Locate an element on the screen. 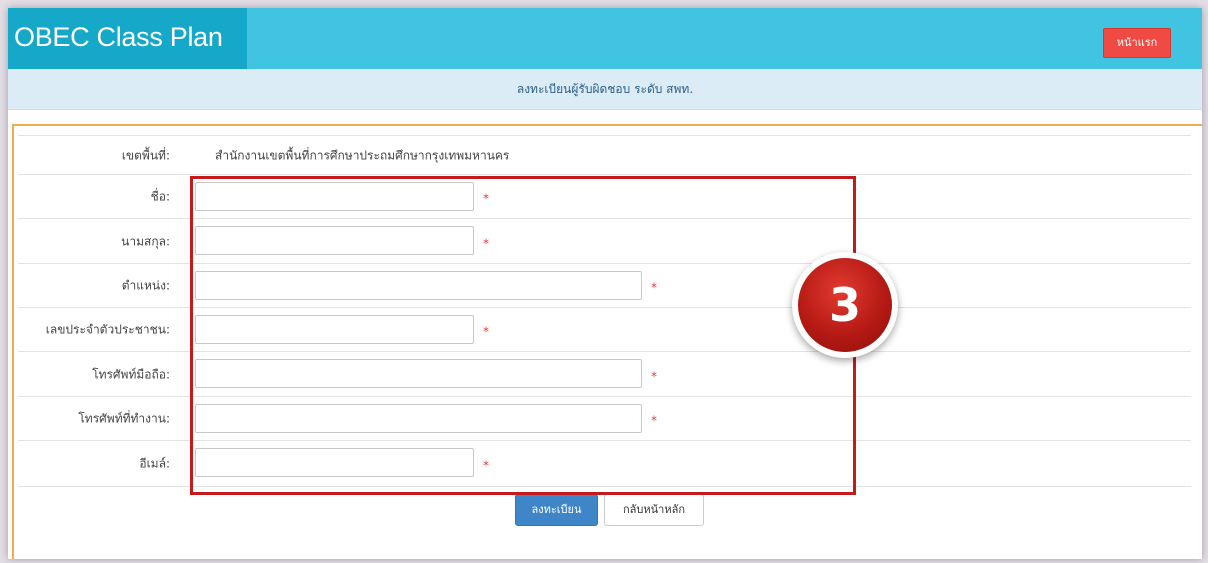 The image size is (1208, 563). app-brand: OBEC Class Plan is located at coordinates (127, 38).